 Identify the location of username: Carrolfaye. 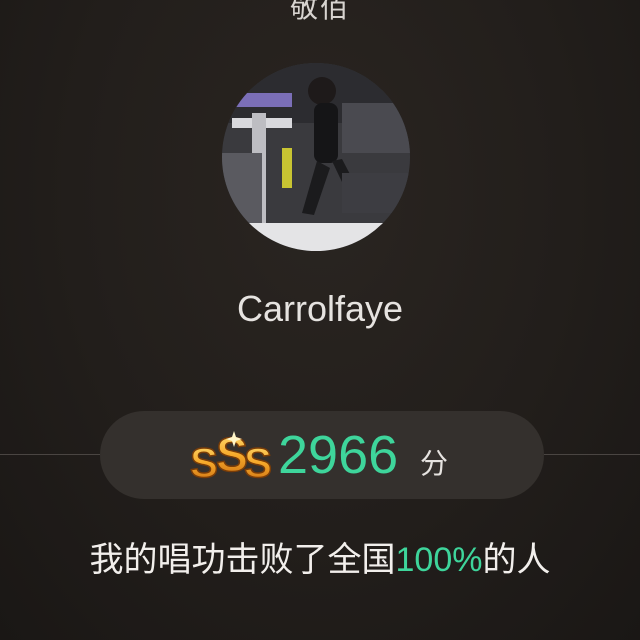
(320, 308).